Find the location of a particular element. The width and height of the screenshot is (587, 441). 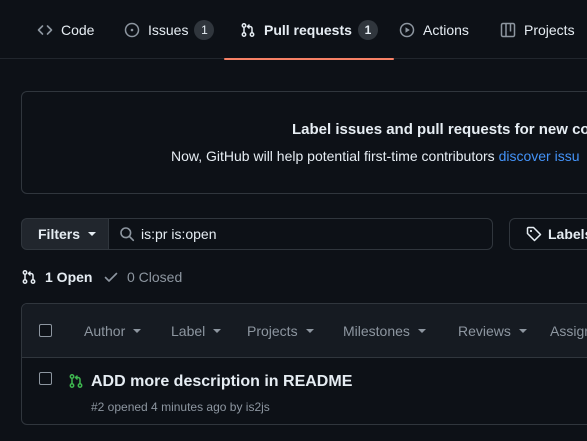

open-filter: 1 Open is located at coordinates (56, 277).